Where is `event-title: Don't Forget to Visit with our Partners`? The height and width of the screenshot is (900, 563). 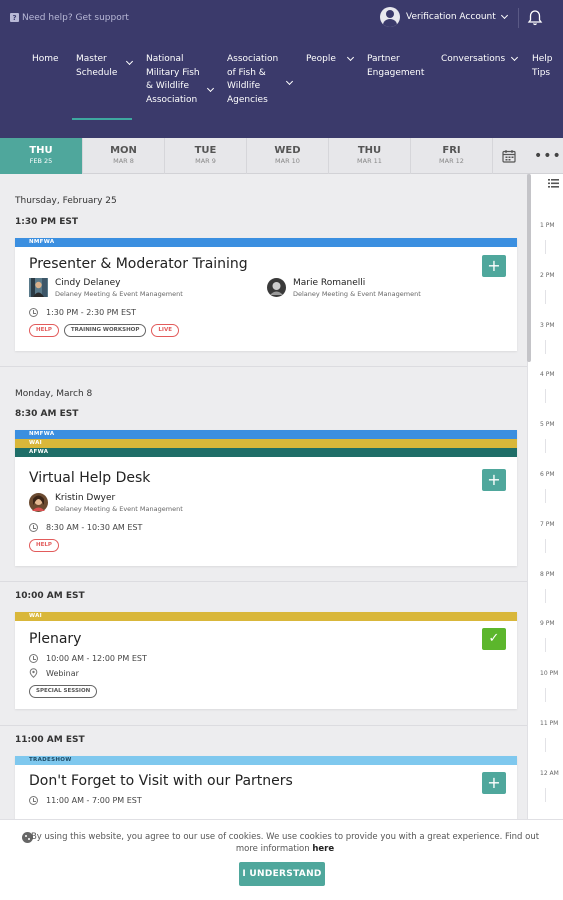
event-title: Don't Forget to Visit with our Partners is located at coordinates (161, 781).